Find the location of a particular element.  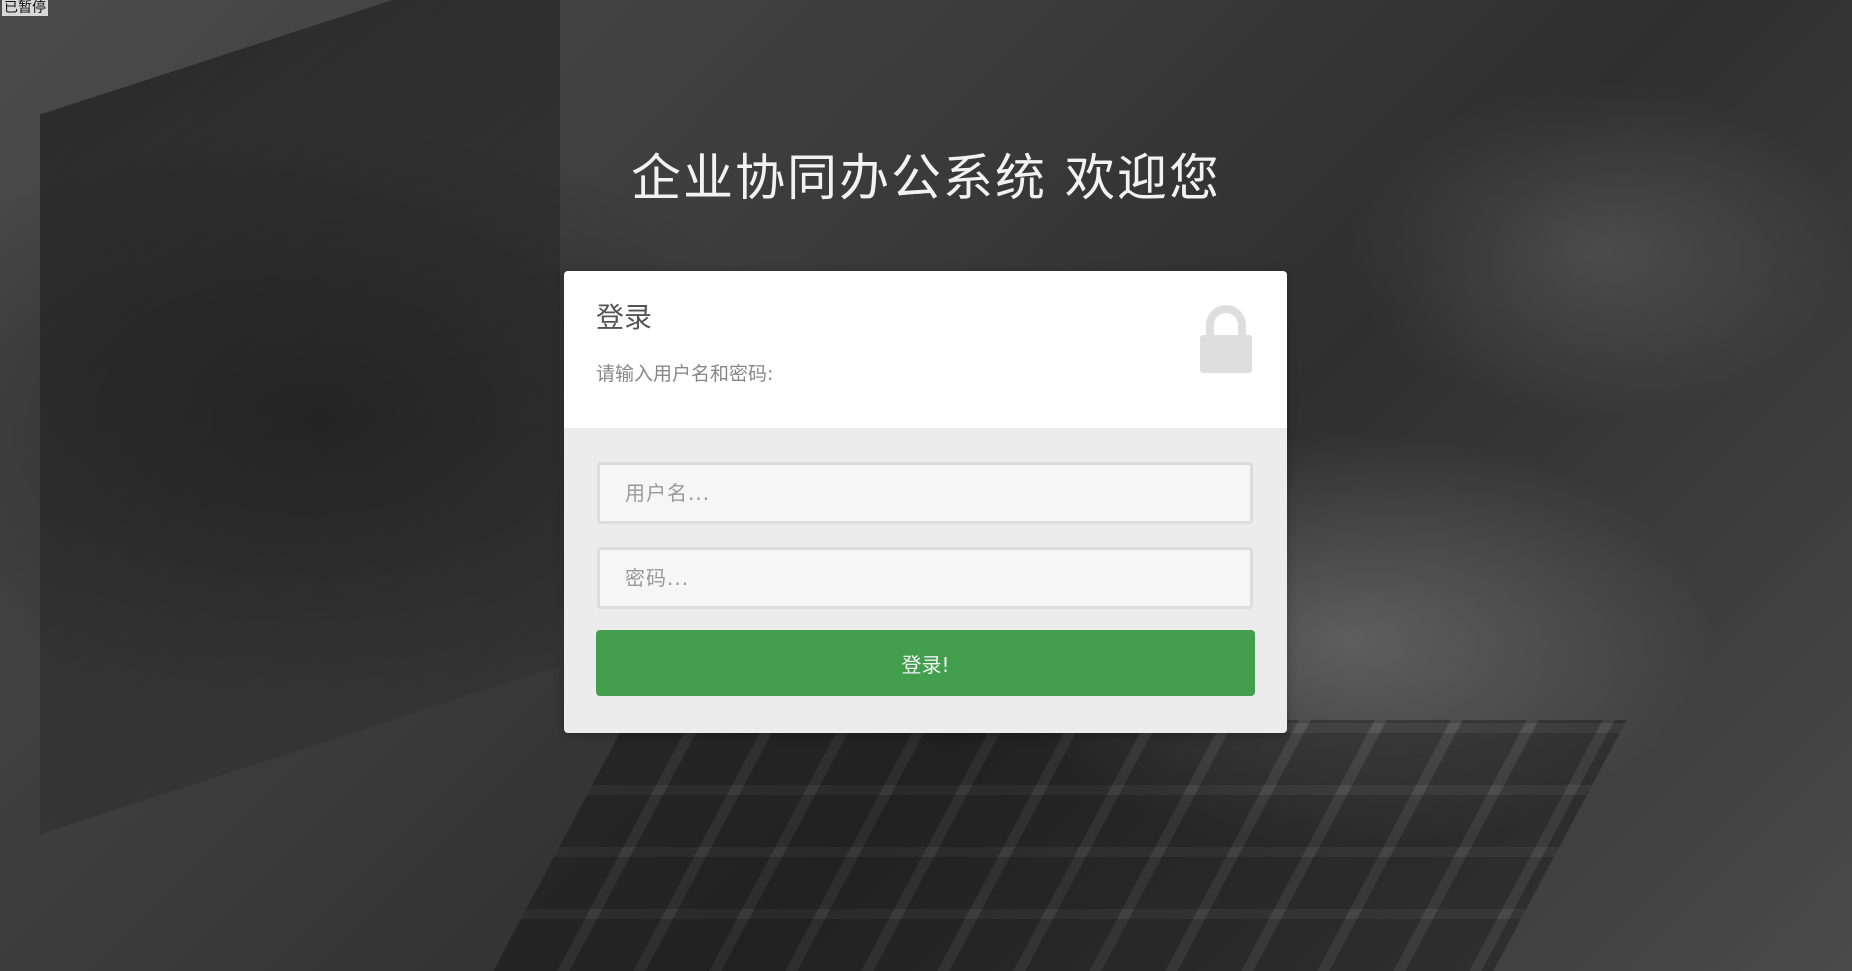

login-heading: 登录 is located at coordinates (624, 317).